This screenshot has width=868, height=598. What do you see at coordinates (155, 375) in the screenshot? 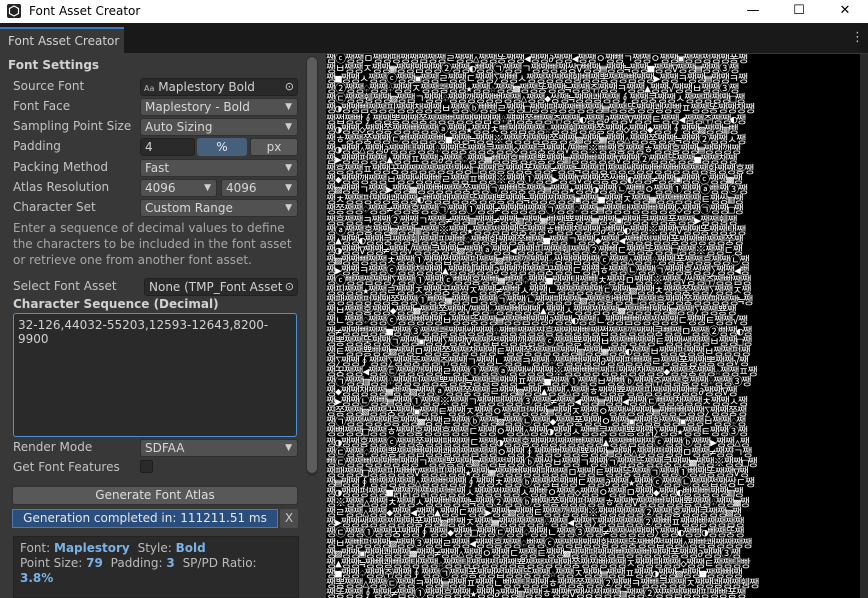
I see `character-sequence-textarea: 32-126,44032-55203,12593-12643,8200-9900` at bounding box center [155, 375].